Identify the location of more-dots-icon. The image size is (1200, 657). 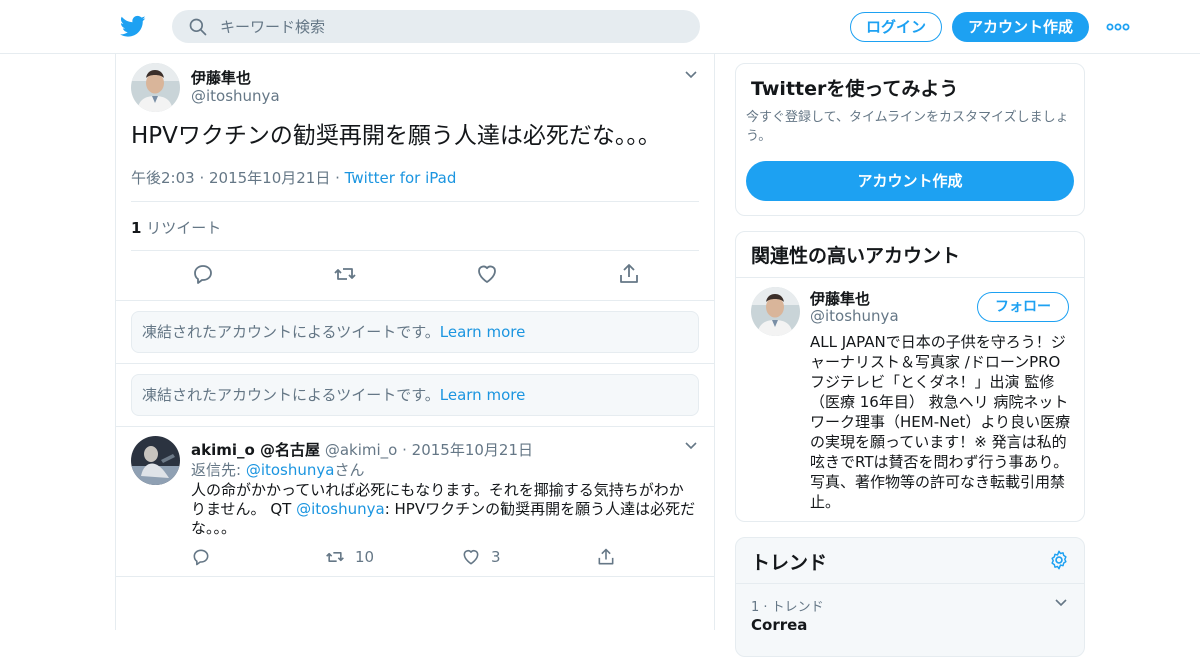
(1118, 27).